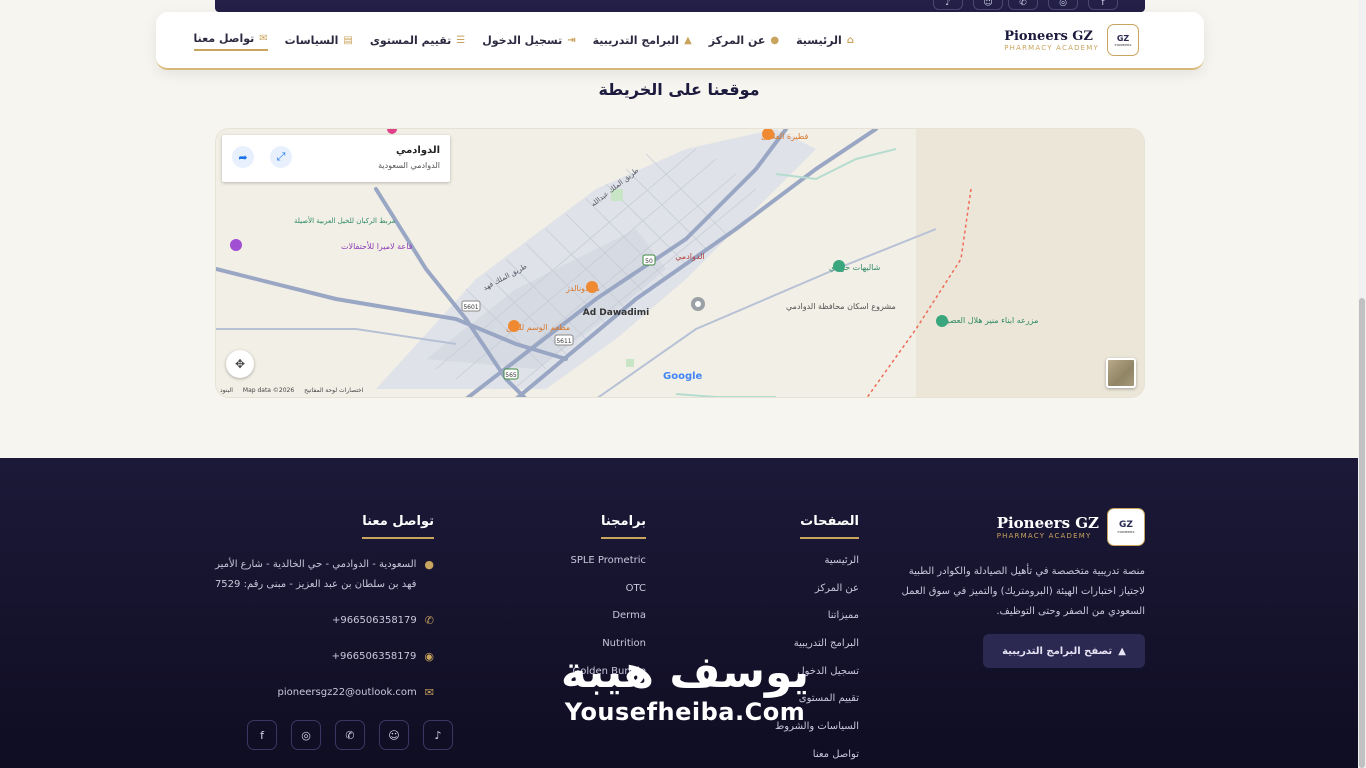  I want to click on footer-brand-logo: GZ PIONEERS, so click(1126, 527).